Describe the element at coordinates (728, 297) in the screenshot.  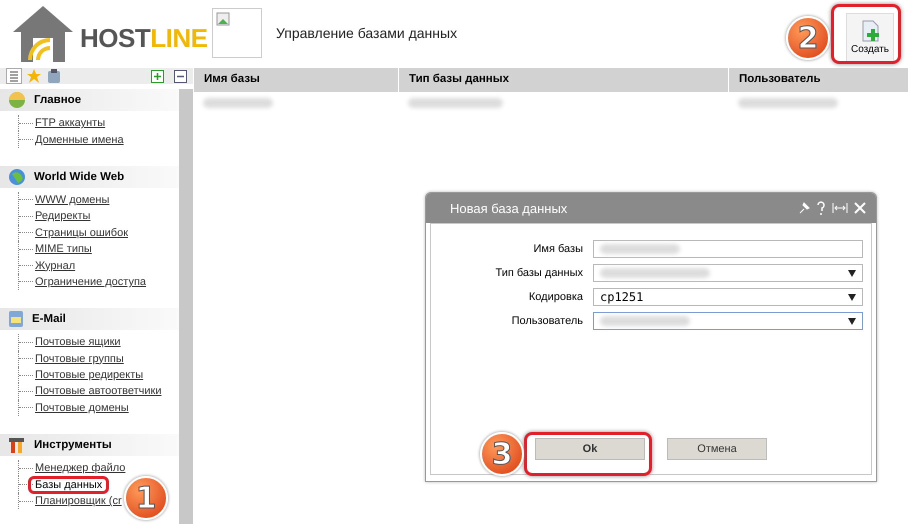
I see `select-field: cp1251` at that location.